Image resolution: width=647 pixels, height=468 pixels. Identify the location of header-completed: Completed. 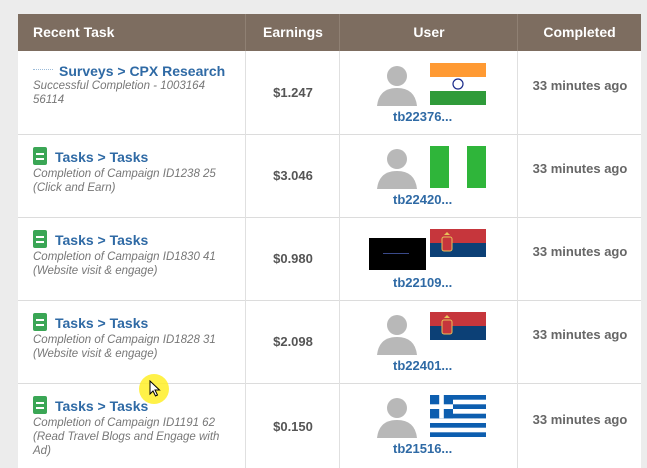
(579, 32).